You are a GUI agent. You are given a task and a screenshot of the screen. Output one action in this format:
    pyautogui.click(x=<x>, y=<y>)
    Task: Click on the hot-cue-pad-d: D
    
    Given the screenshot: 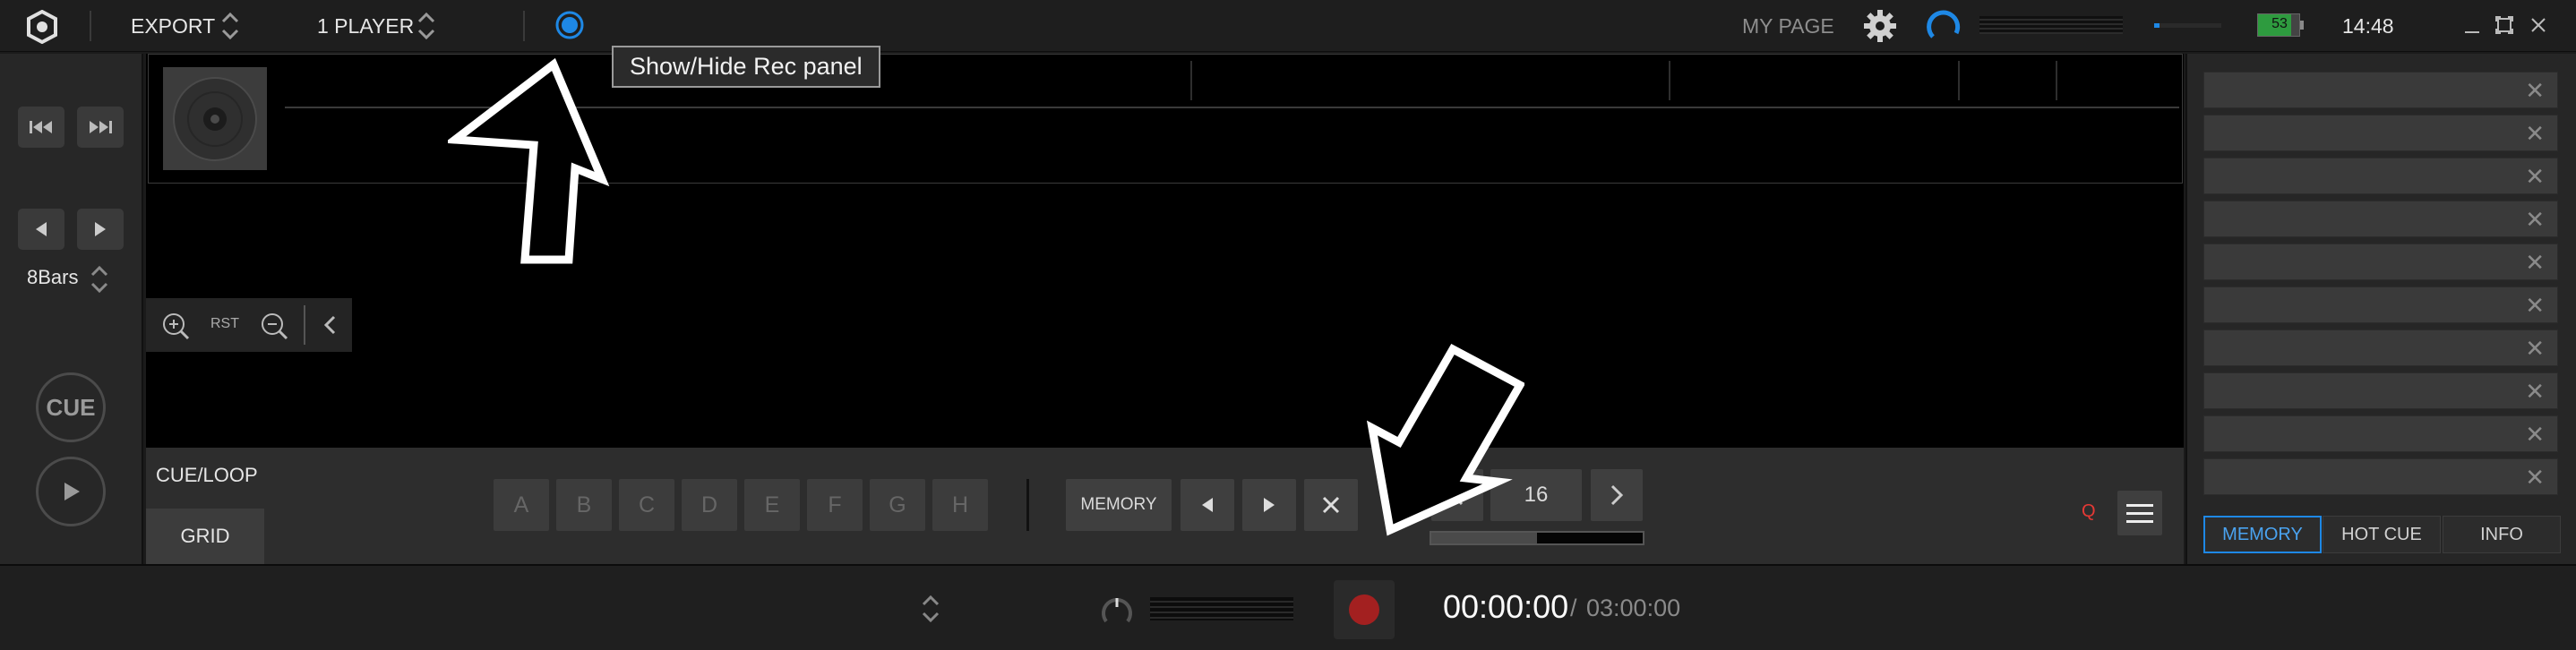 What is the action you would take?
    pyautogui.click(x=709, y=505)
    